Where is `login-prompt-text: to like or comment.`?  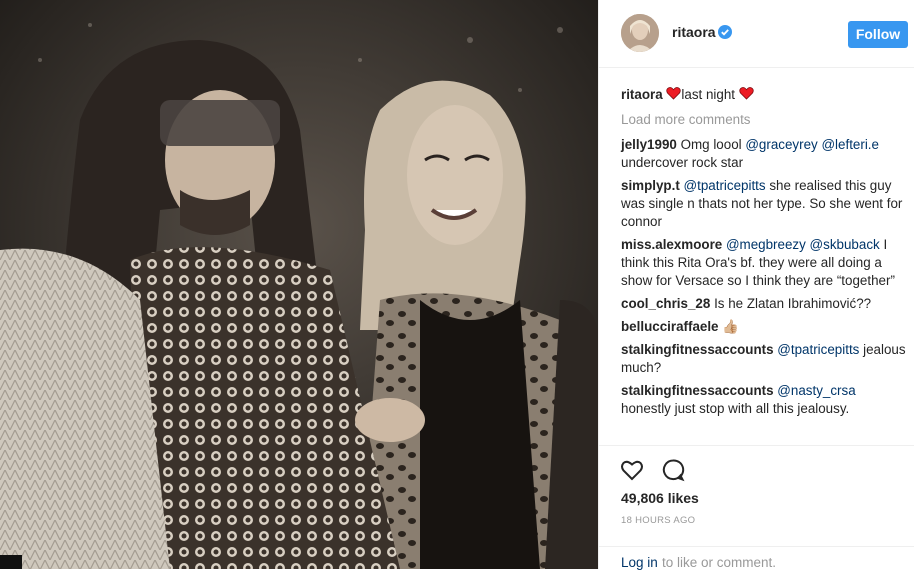
login-prompt-text: to like or comment. is located at coordinates (719, 562).